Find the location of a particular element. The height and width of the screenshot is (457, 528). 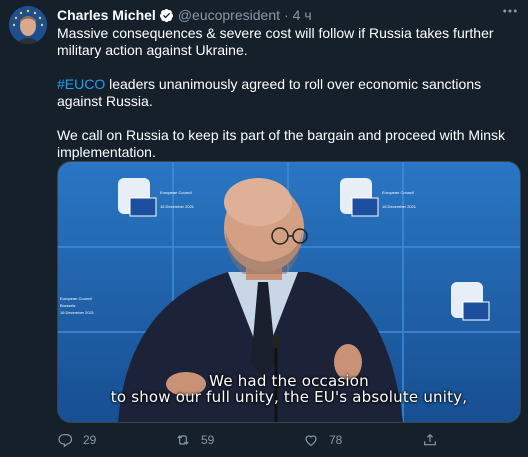

reply-button: 29 is located at coordinates (76, 440).